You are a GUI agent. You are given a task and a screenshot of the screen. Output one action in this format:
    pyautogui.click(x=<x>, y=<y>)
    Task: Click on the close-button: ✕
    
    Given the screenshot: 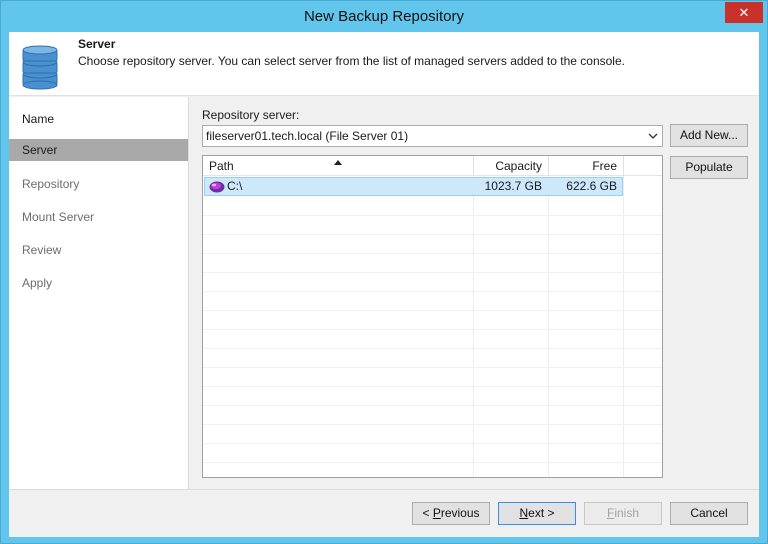 What is the action you would take?
    pyautogui.click(x=744, y=12)
    